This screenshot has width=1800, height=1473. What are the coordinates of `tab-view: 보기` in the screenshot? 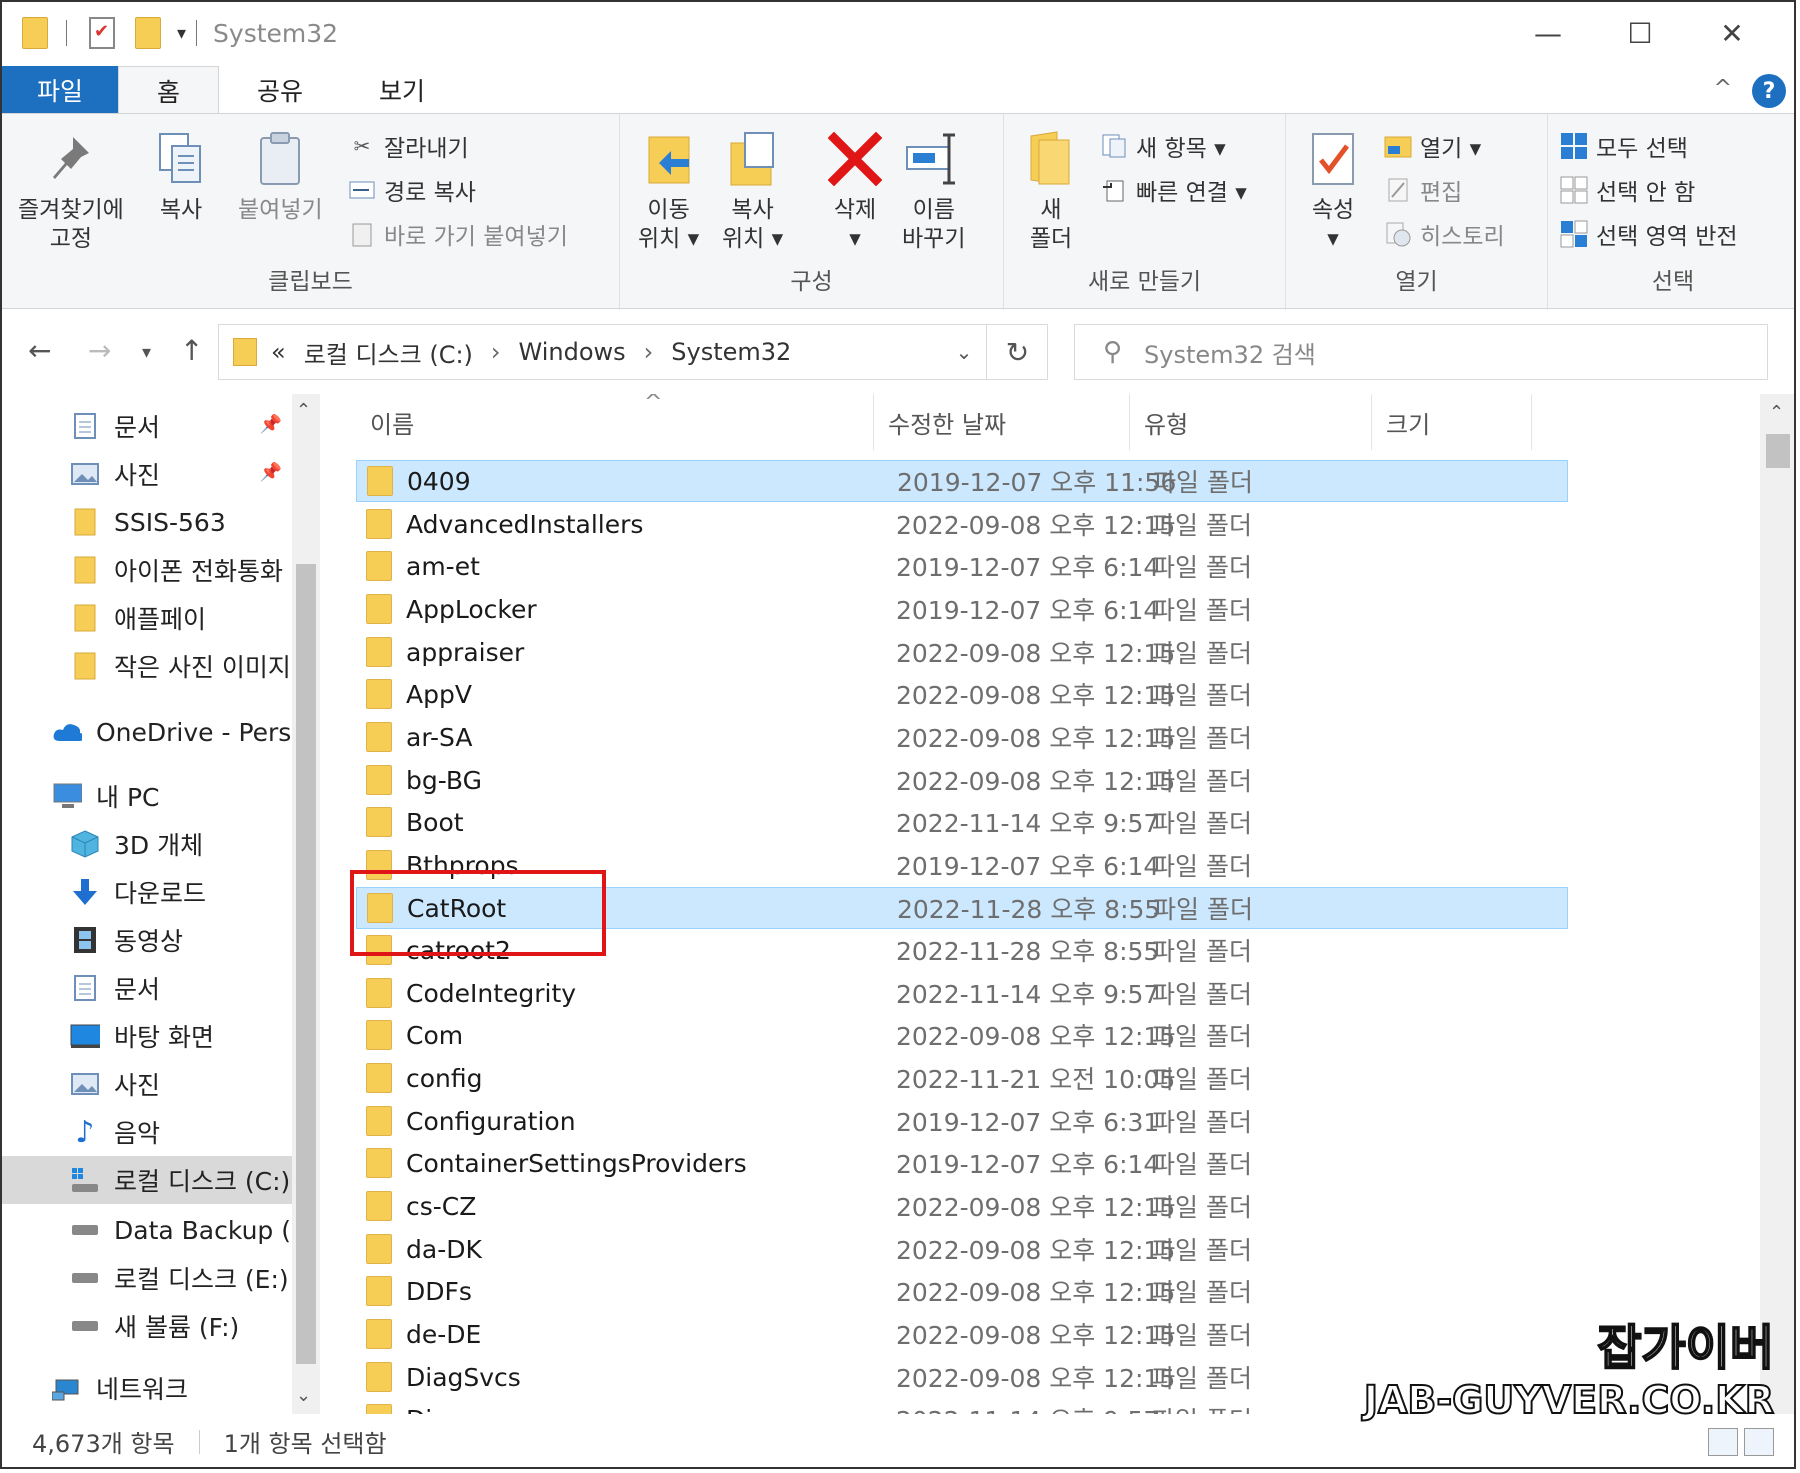 It's located at (402, 90).